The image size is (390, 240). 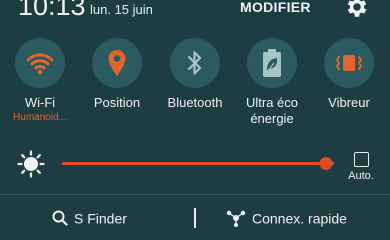 I want to click on tile-position-label: Position, so click(x=117, y=102).